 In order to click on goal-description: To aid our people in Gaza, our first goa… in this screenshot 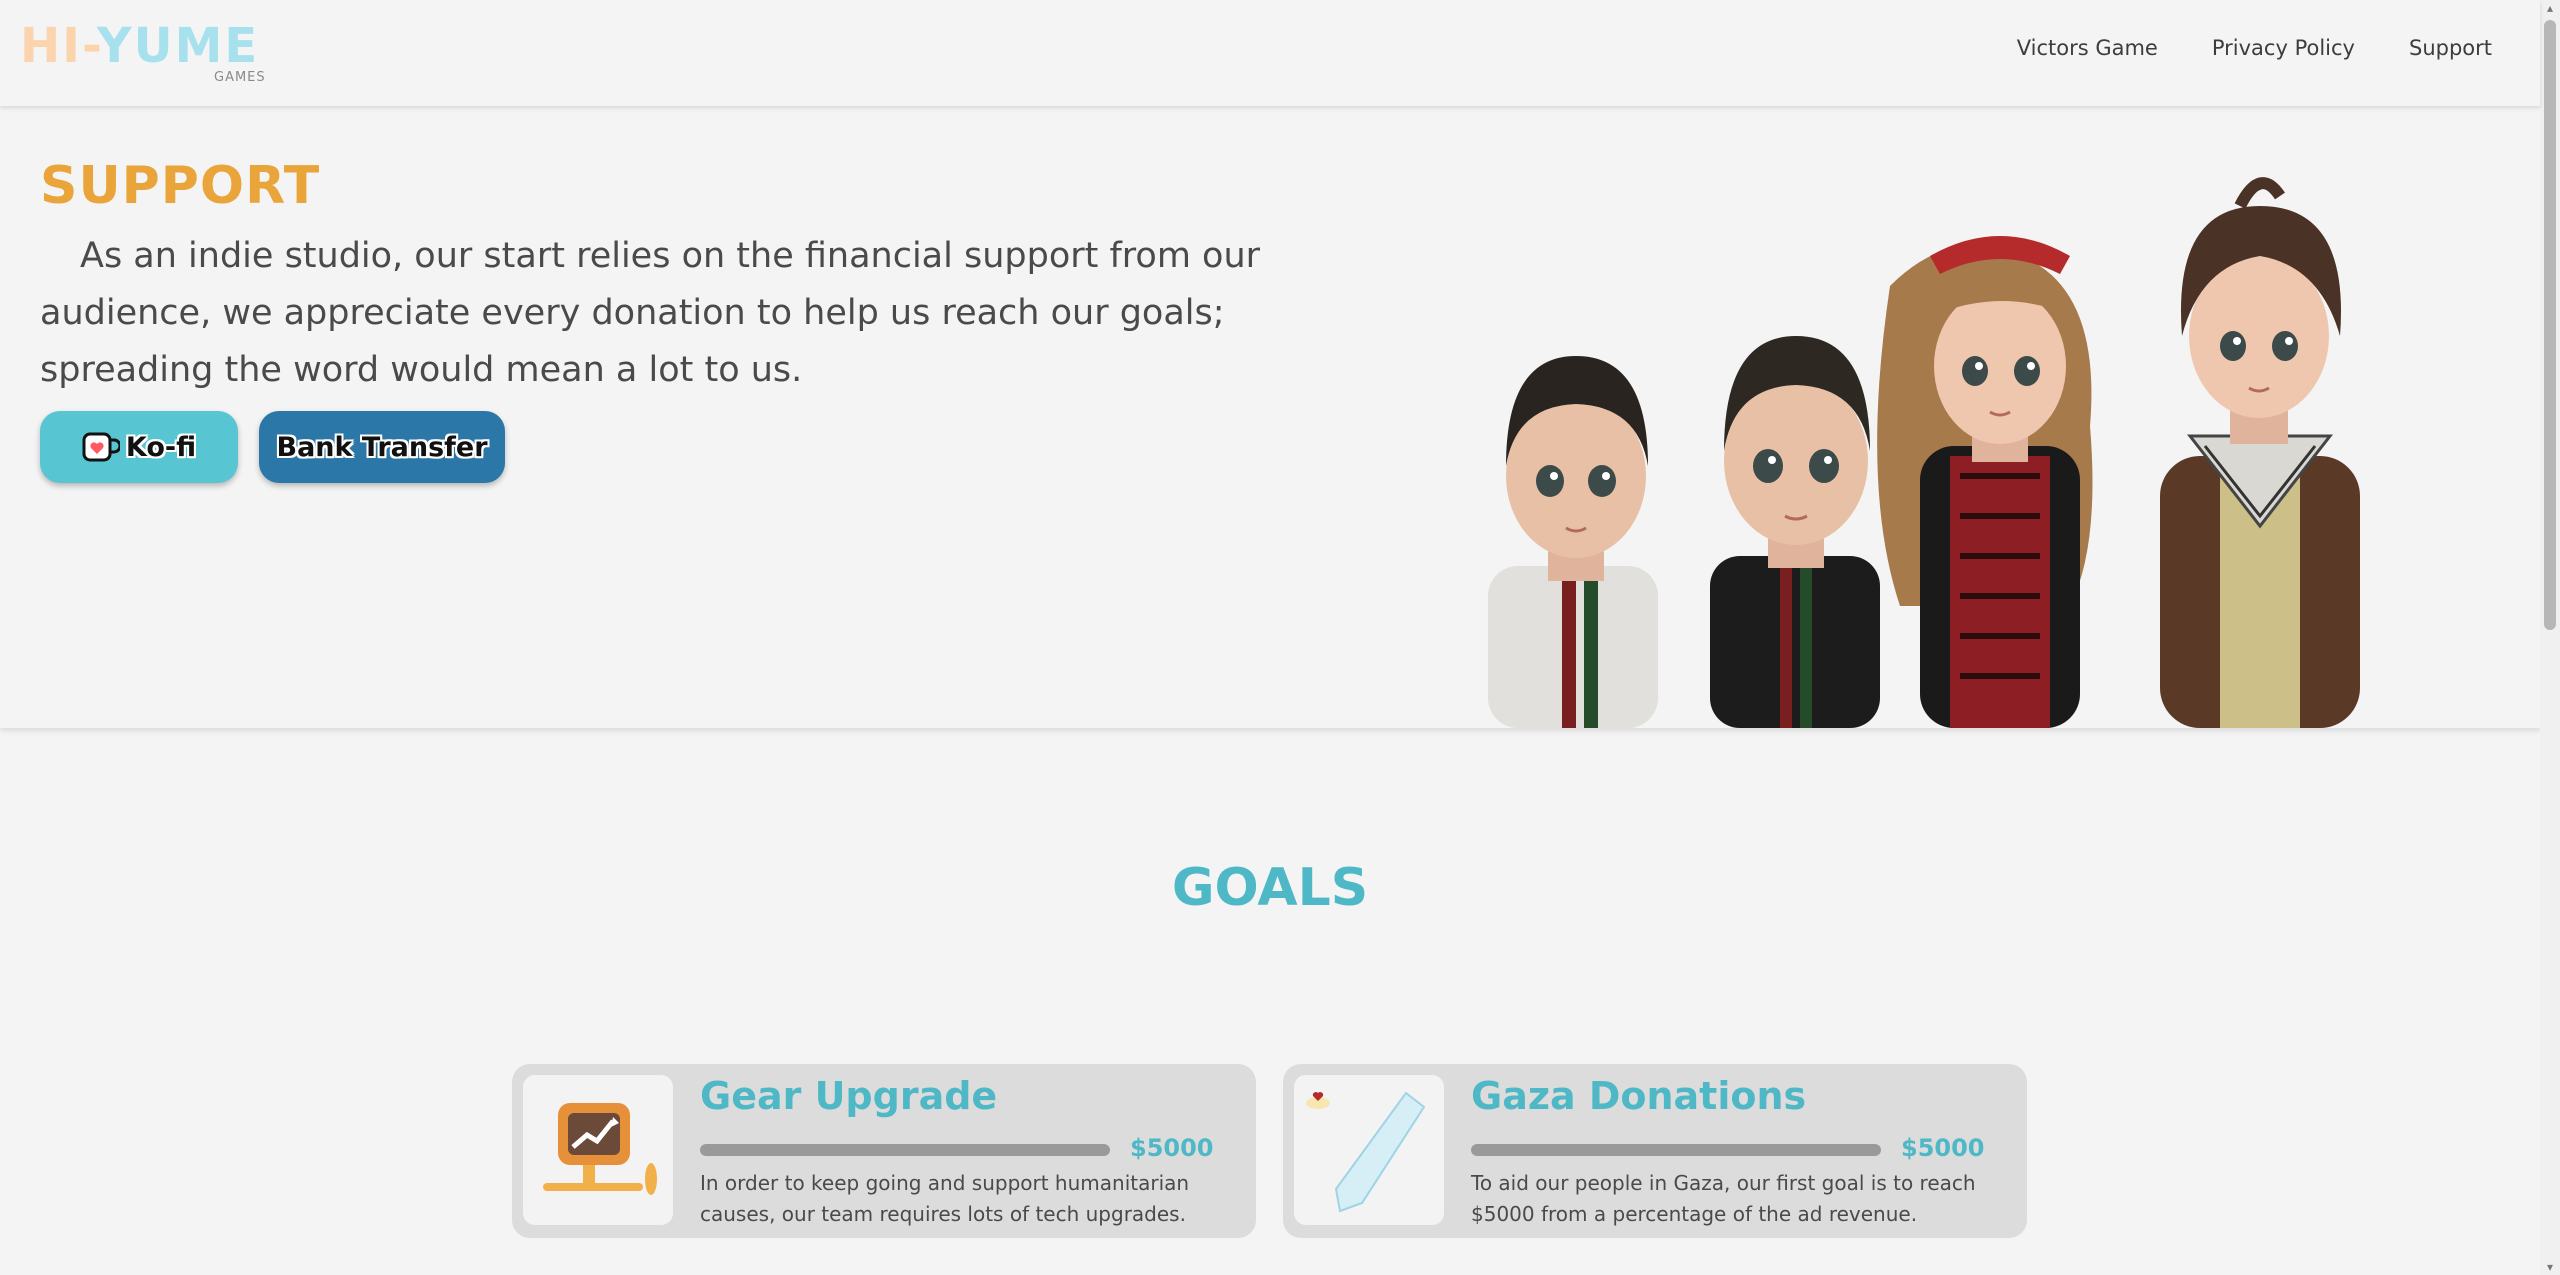, I will do `click(1723, 1198)`.